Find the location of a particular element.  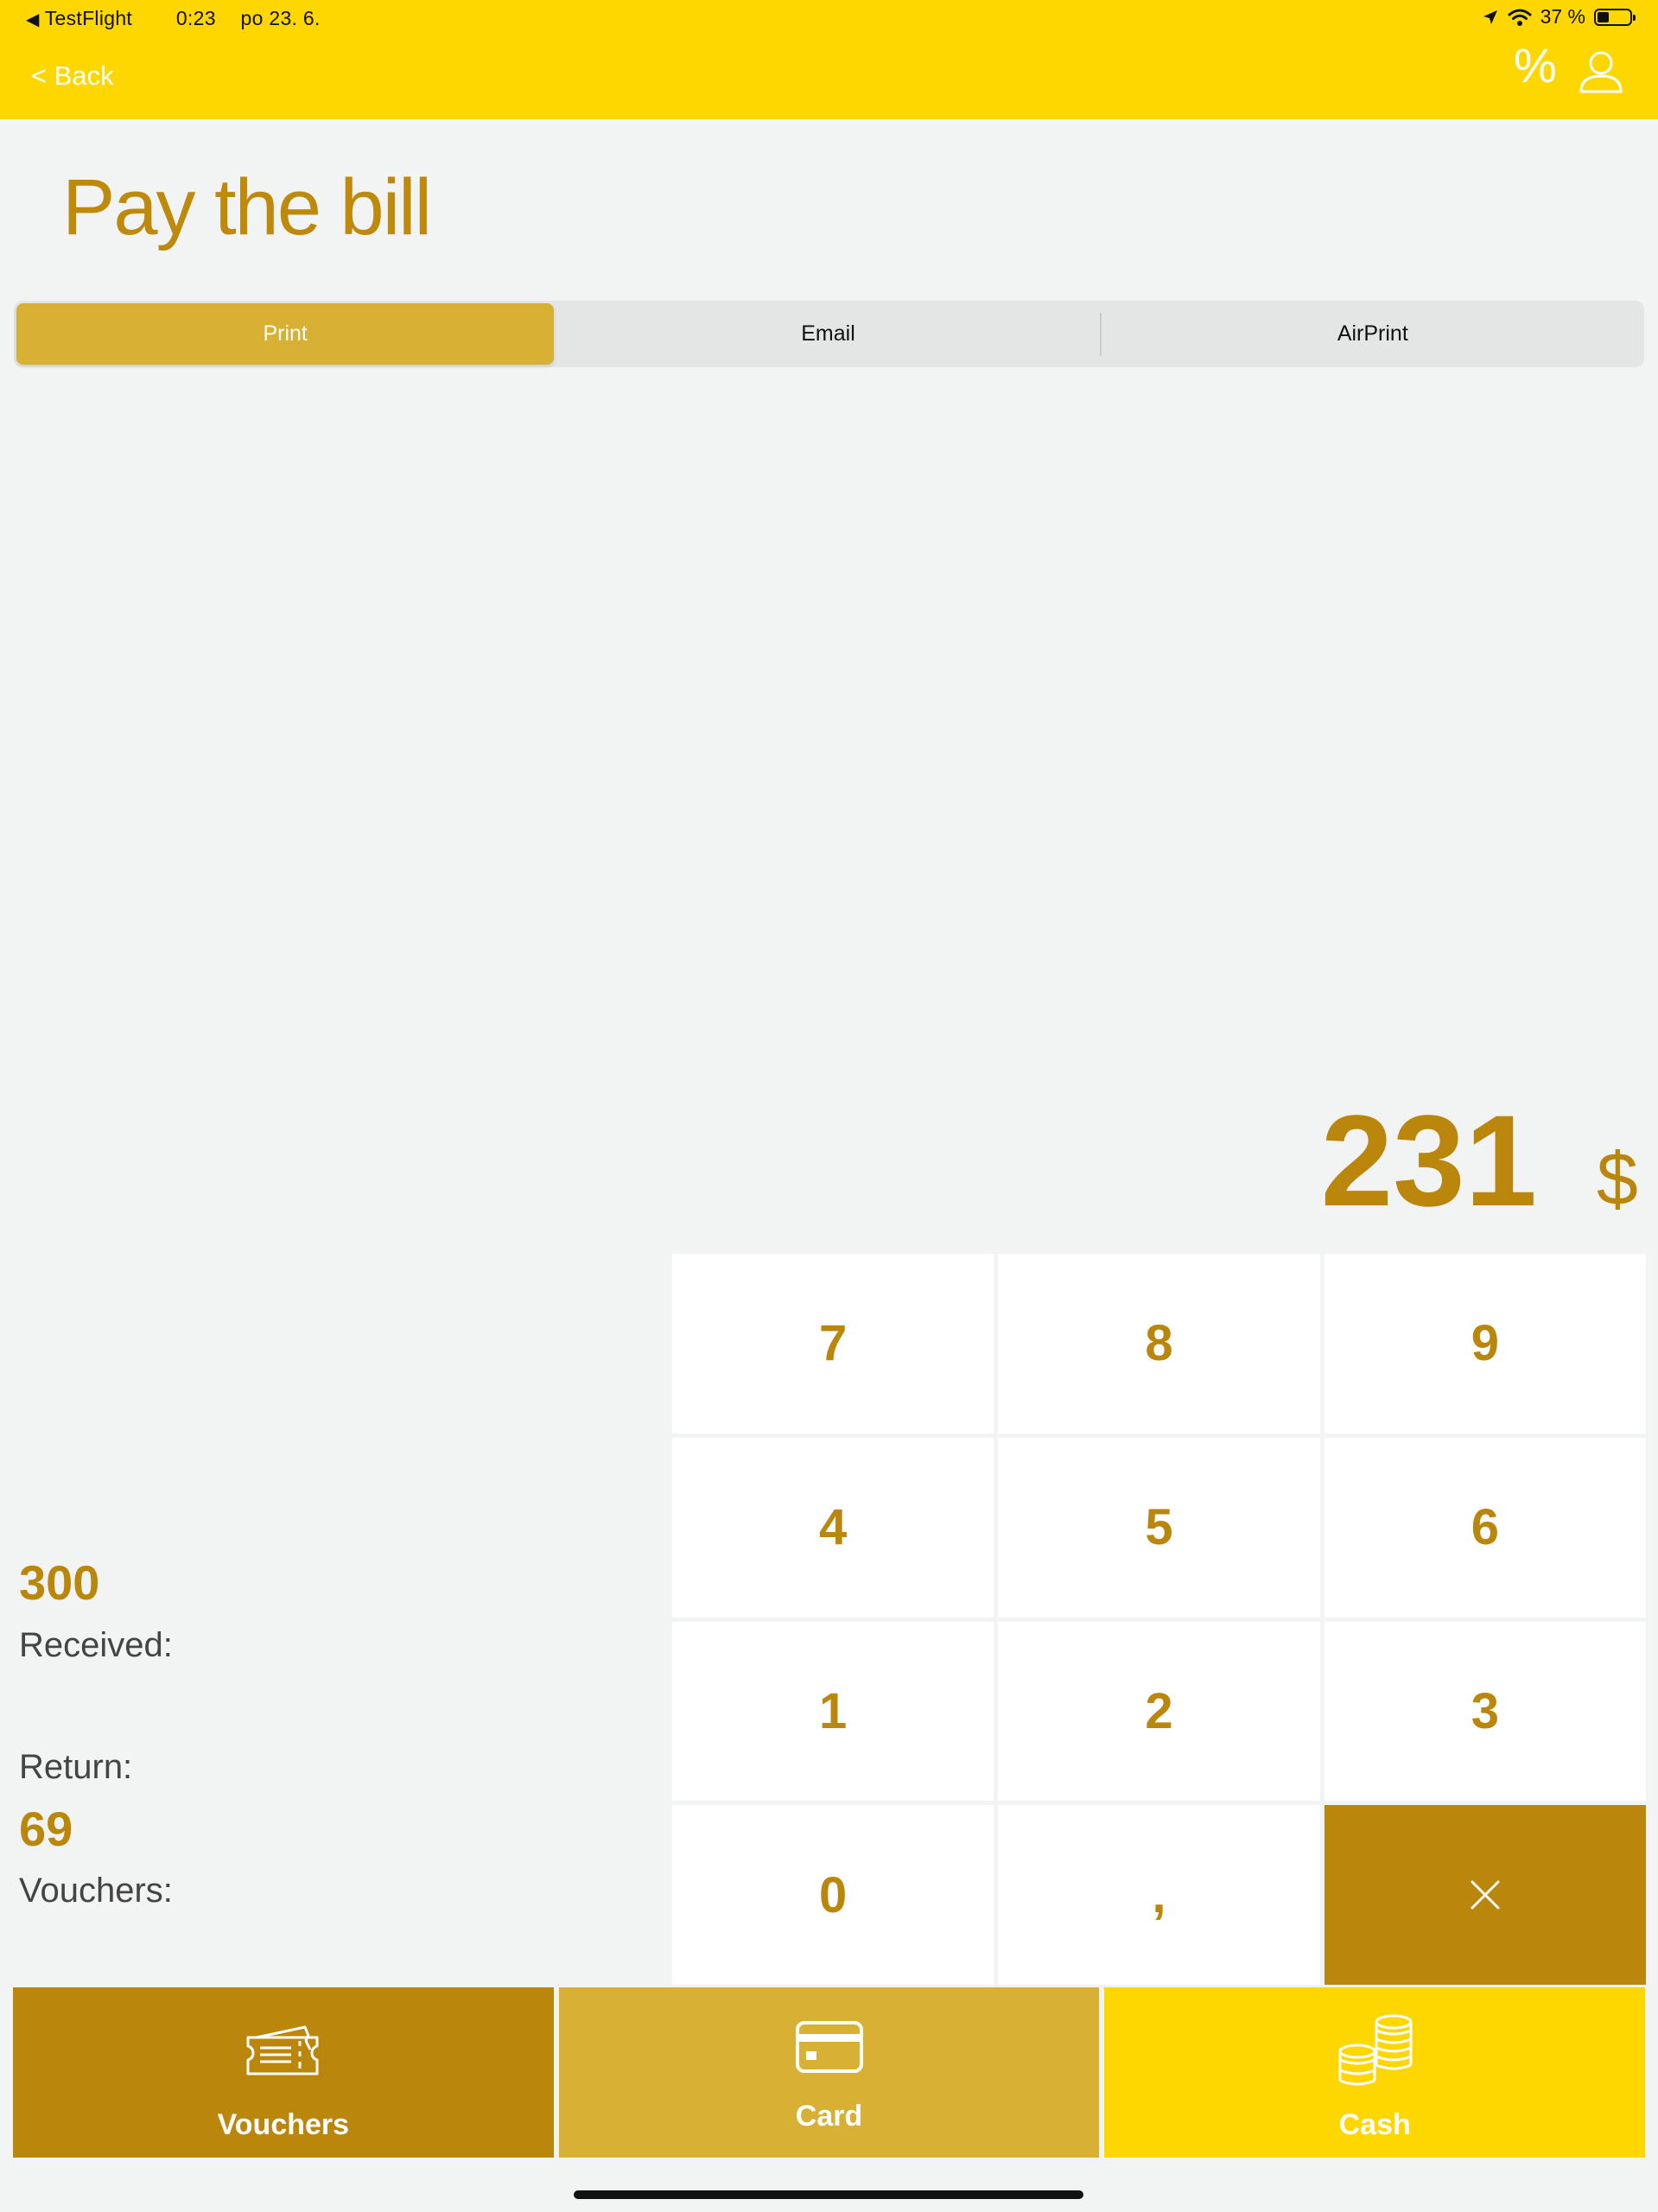

key-9: 9 is located at coordinates (1485, 1343).